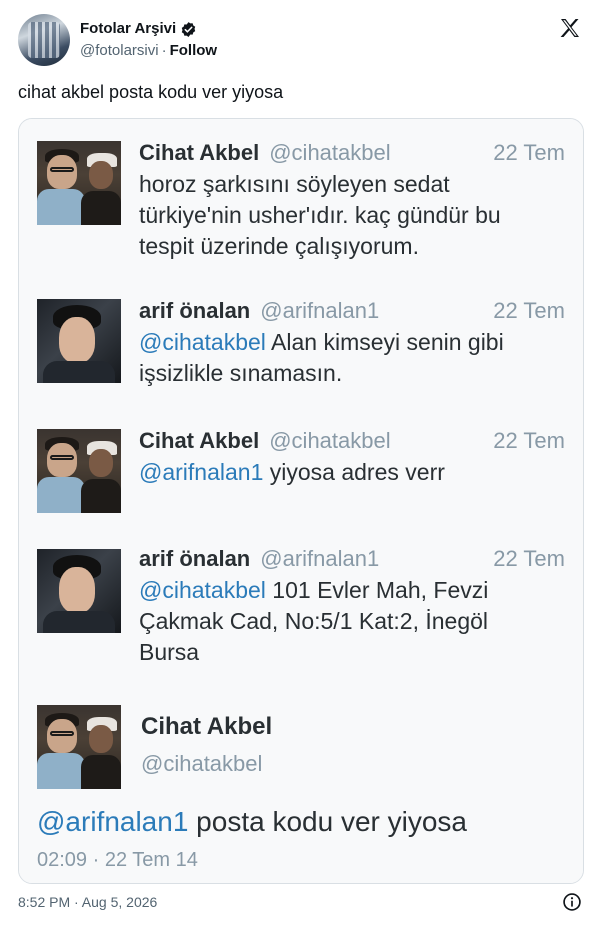 The image size is (600, 932). Describe the element at coordinates (300, 40) in the screenshot. I see `tweet-header: Fotolar Arşivi @fotolarsivi · Follow` at that location.